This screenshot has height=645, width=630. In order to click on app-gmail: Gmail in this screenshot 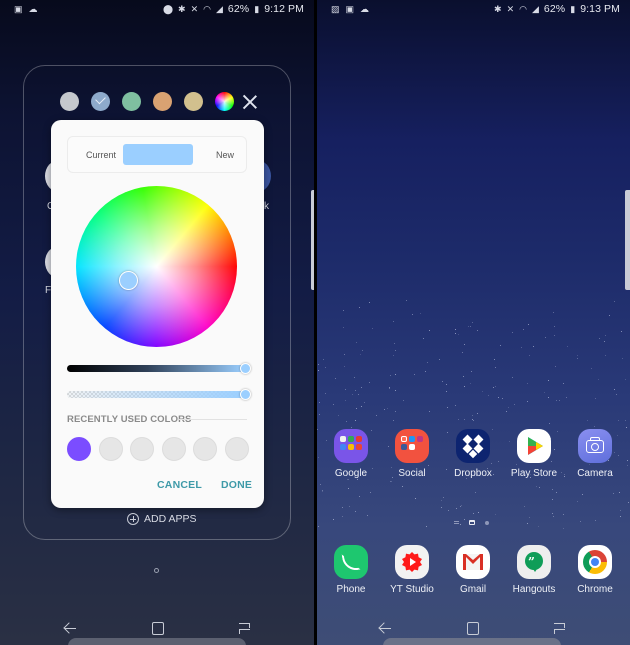, I will do `click(473, 570)`.